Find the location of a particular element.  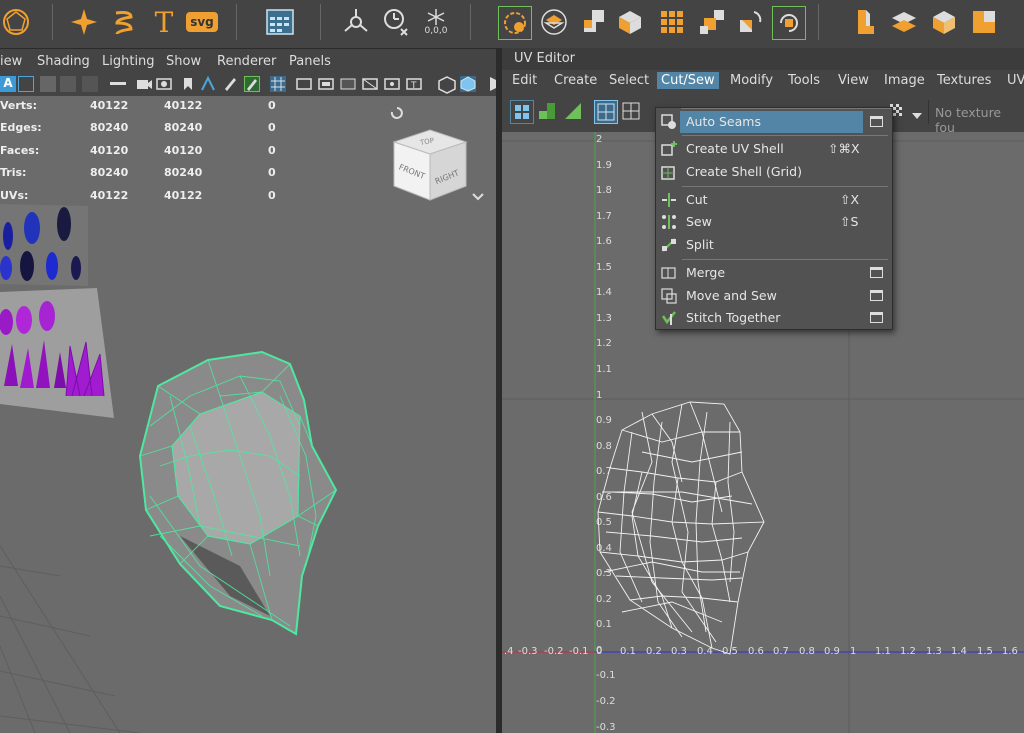

helix-icon is located at coordinates (124, 22).